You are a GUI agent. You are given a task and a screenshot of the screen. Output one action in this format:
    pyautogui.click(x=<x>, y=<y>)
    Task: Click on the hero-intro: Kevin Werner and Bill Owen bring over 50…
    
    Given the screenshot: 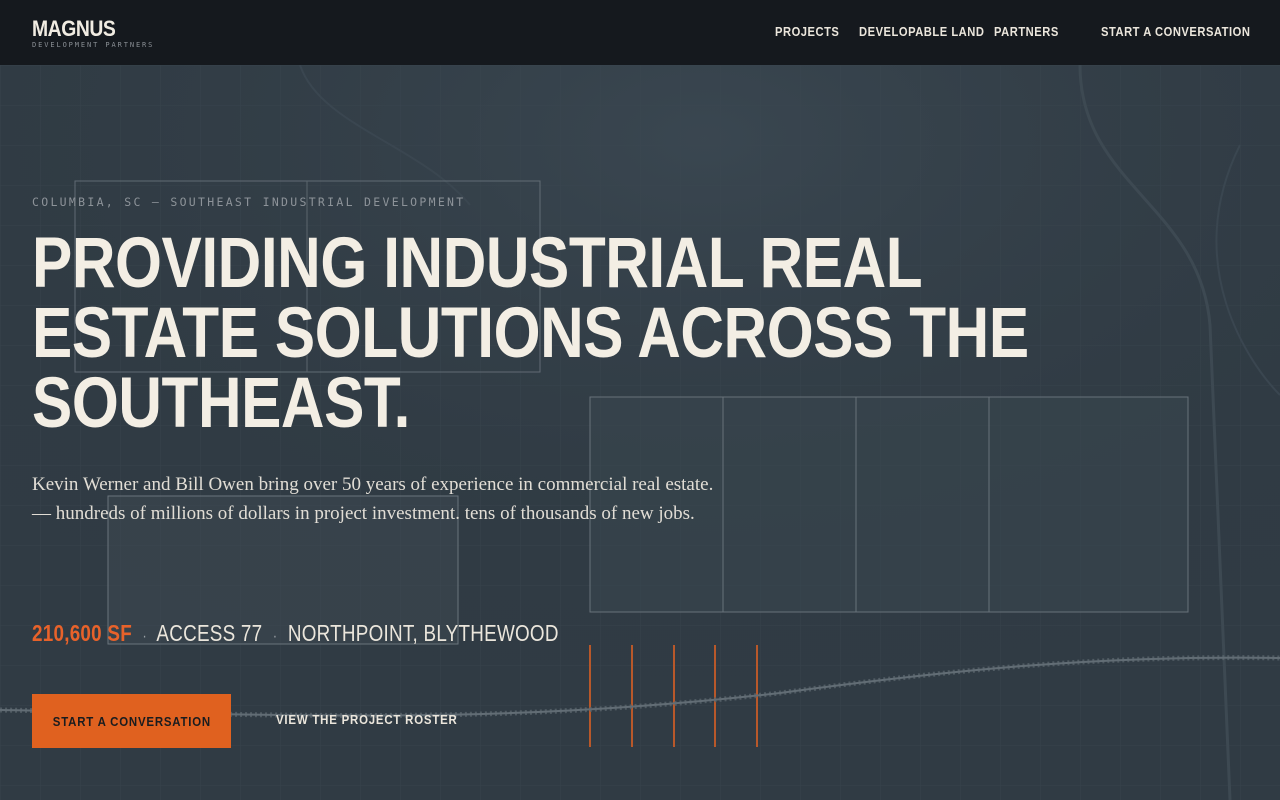 What is the action you would take?
    pyautogui.click(x=373, y=499)
    